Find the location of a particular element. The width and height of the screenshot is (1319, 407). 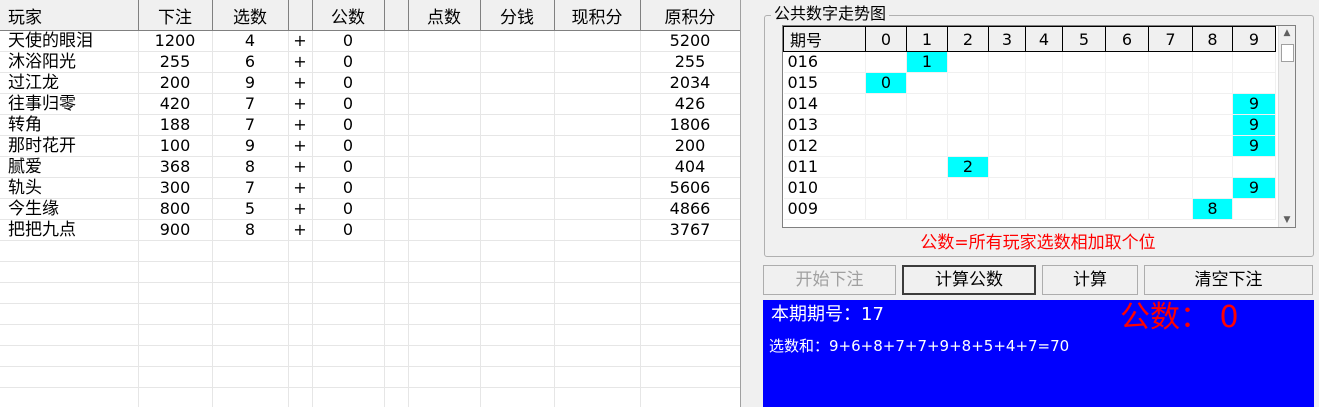

trend-scrollbar: ▲ ▼ is located at coordinates (1286, 126).